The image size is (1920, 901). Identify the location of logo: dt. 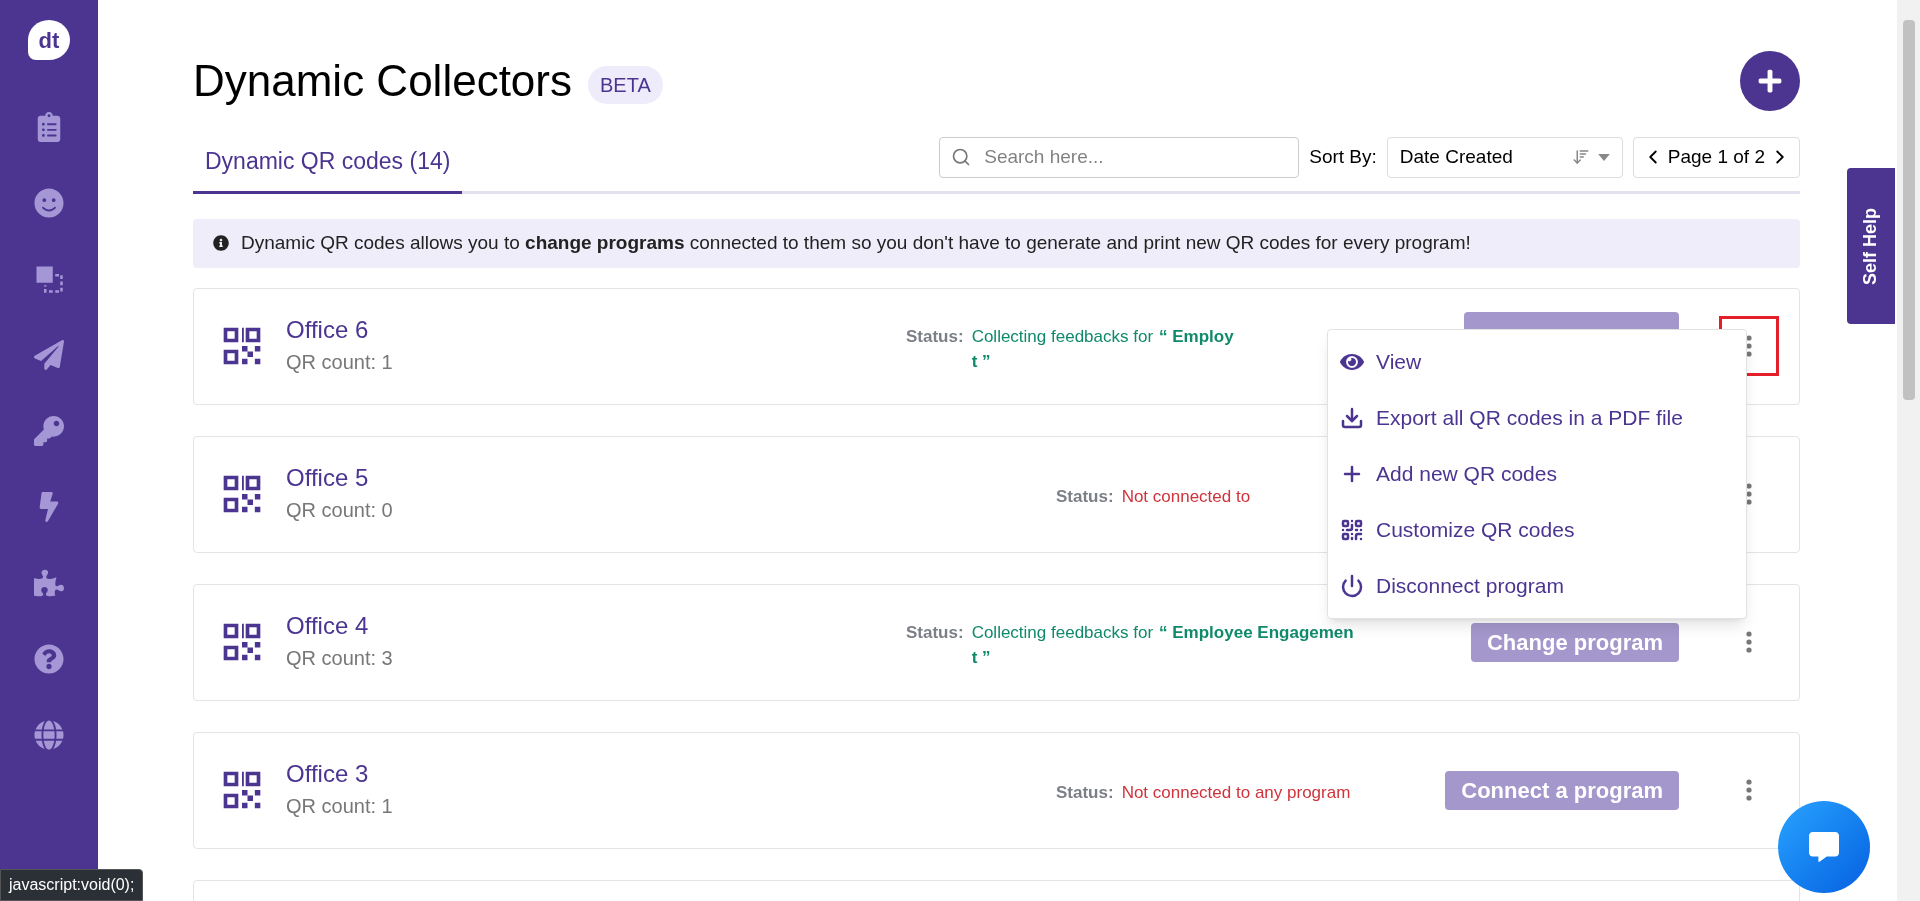
(49, 40).